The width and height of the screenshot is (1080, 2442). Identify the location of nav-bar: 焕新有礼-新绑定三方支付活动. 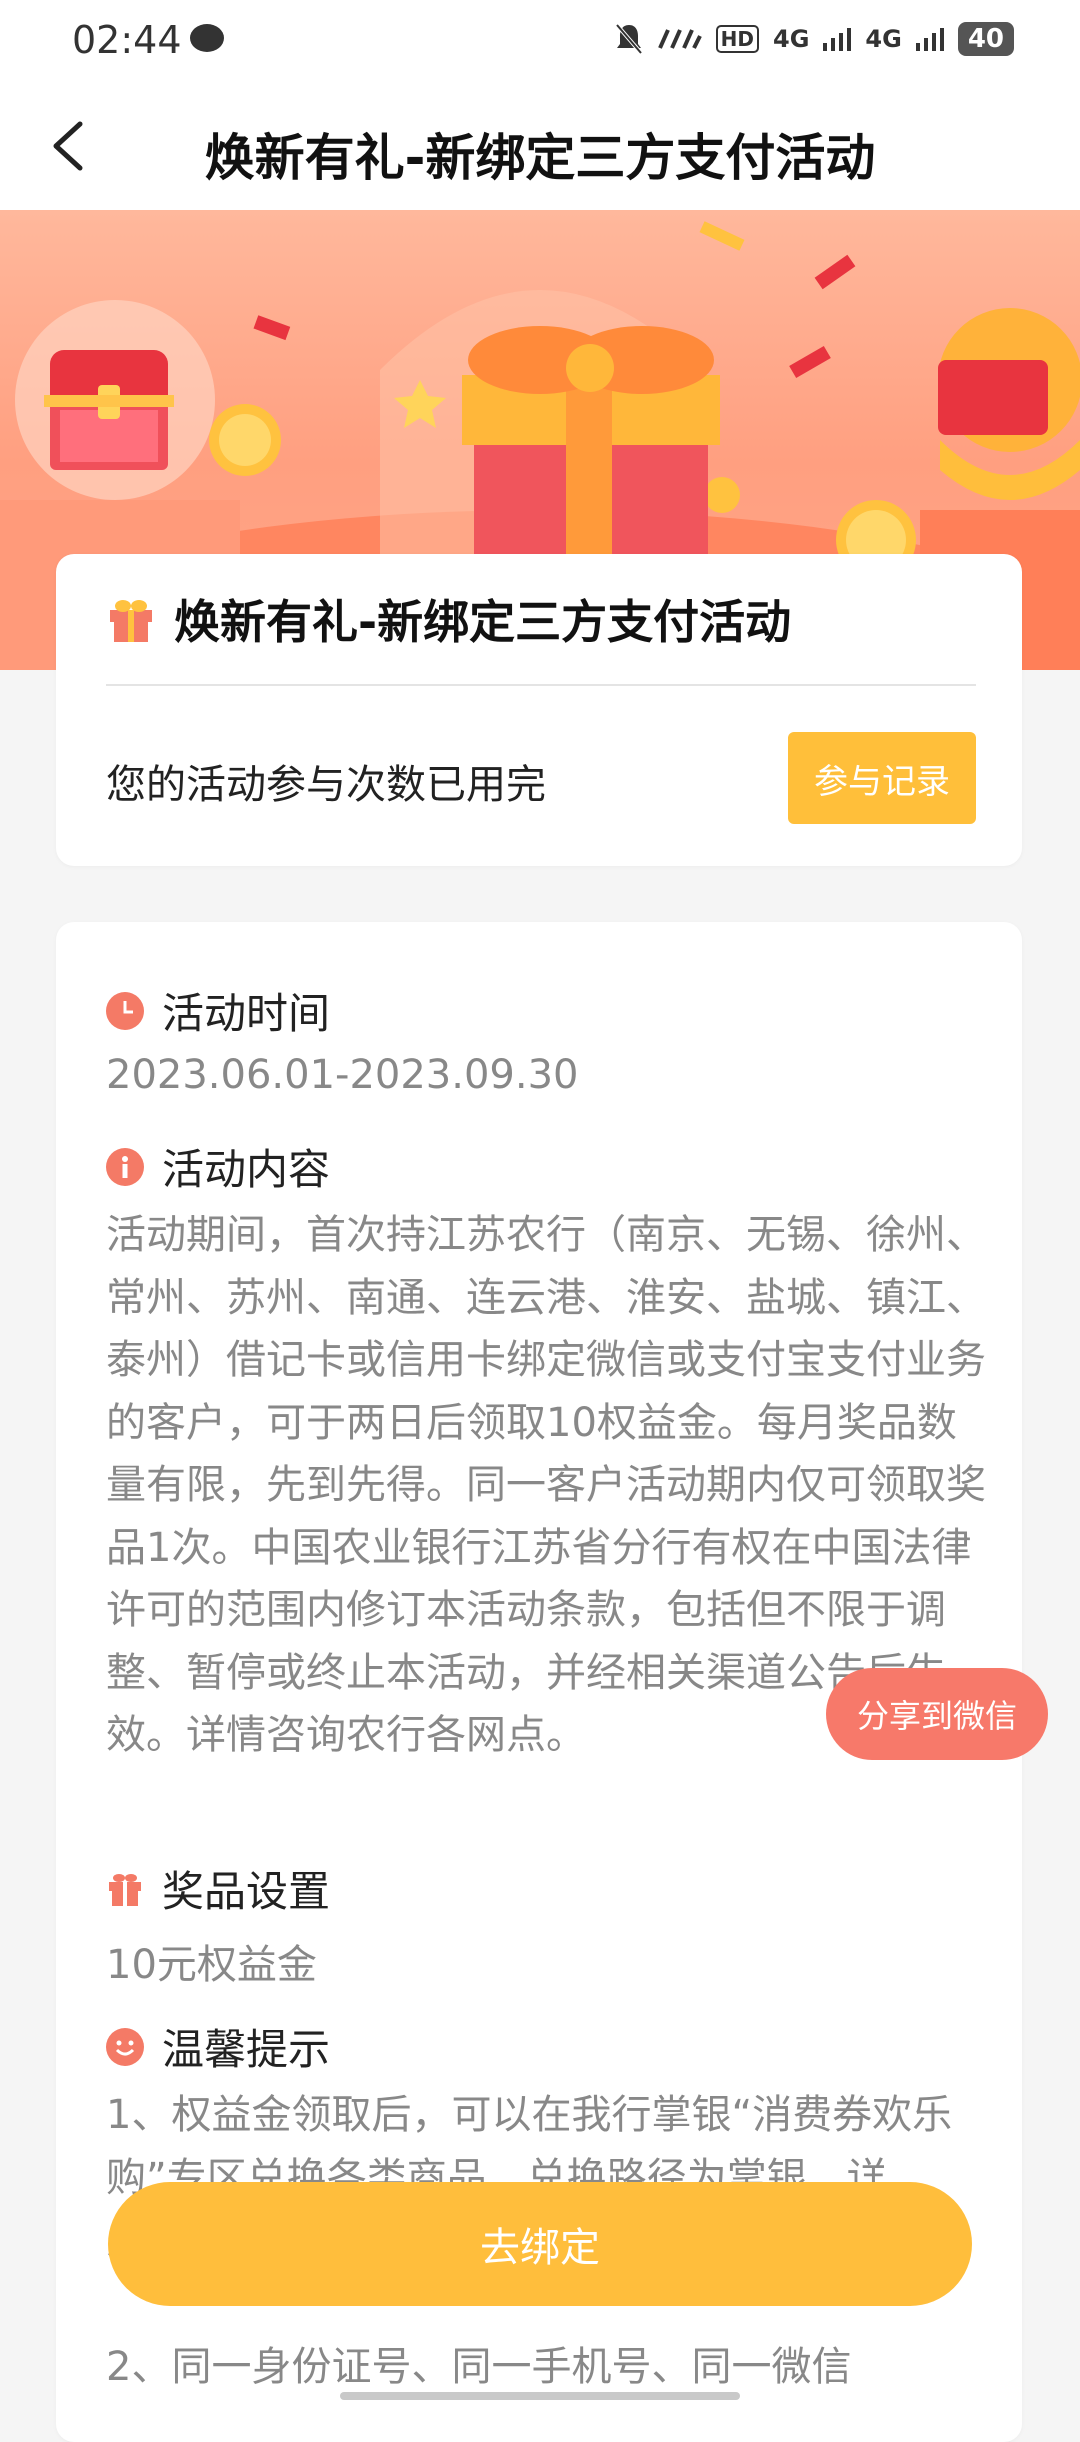
(540, 147).